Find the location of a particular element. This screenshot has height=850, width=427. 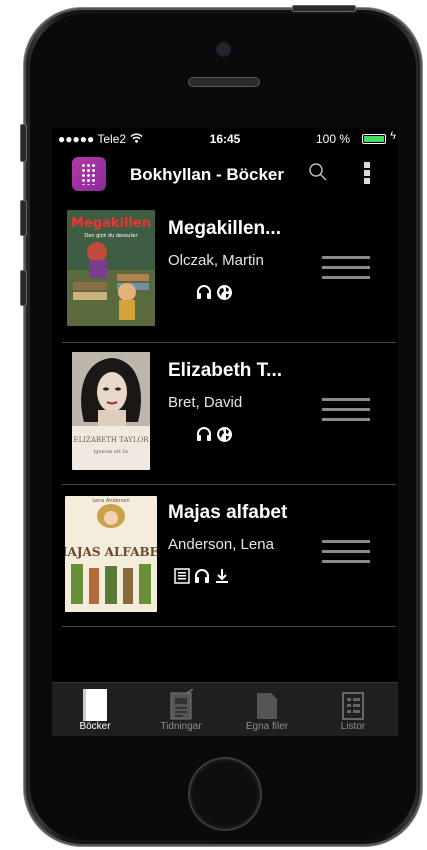

tab-label: Egna filer is located at coordinates (267, 726).